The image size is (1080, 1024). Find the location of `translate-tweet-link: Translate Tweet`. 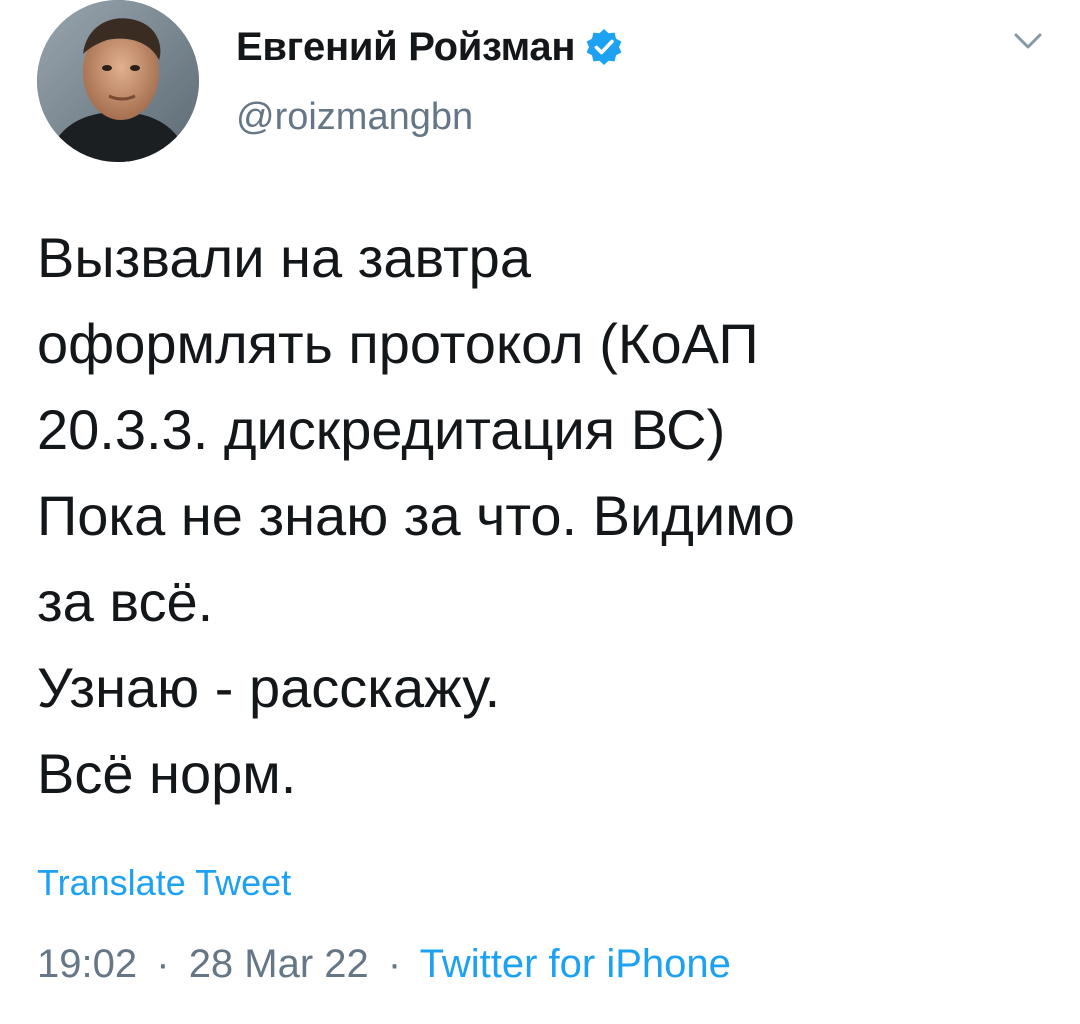

translate-tweet-link: Translate Tweet is located at coordinates (164, 883).